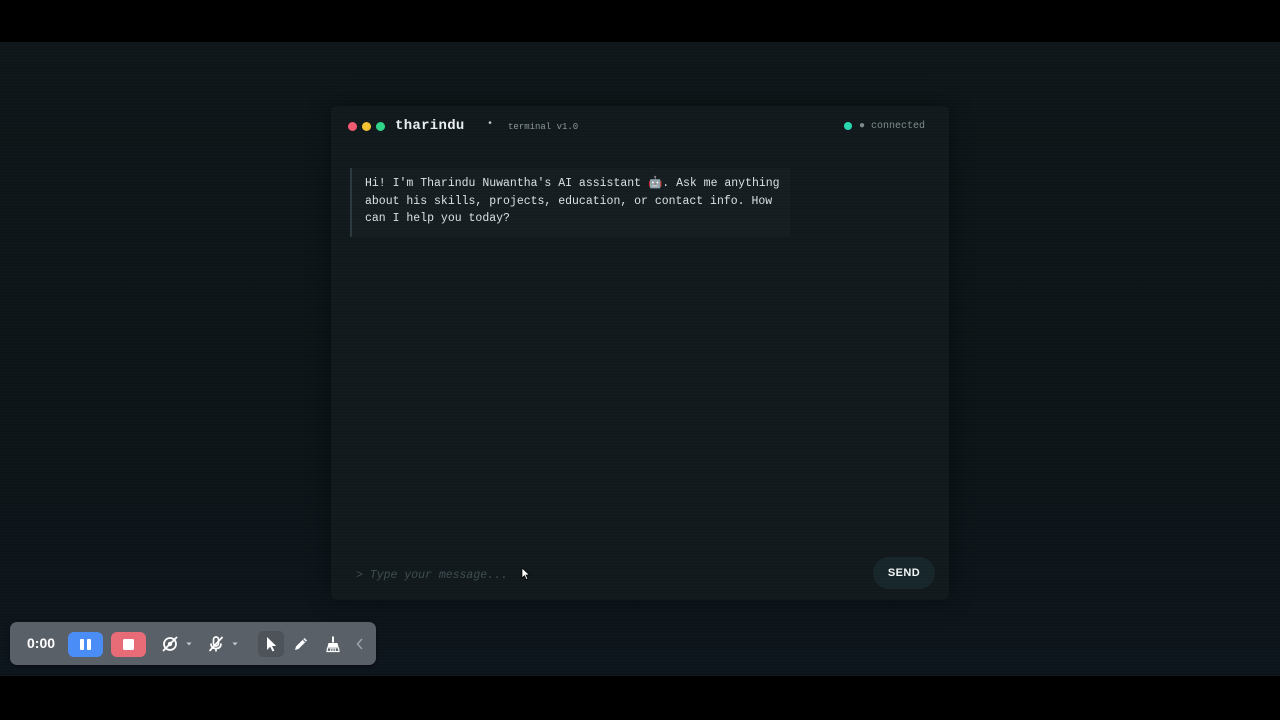 The image size is (1280, 720). What do you see at coordinates (380, 126) in the screenshot?
I see `window-maximize-dot` at bounding box center [380, 126].